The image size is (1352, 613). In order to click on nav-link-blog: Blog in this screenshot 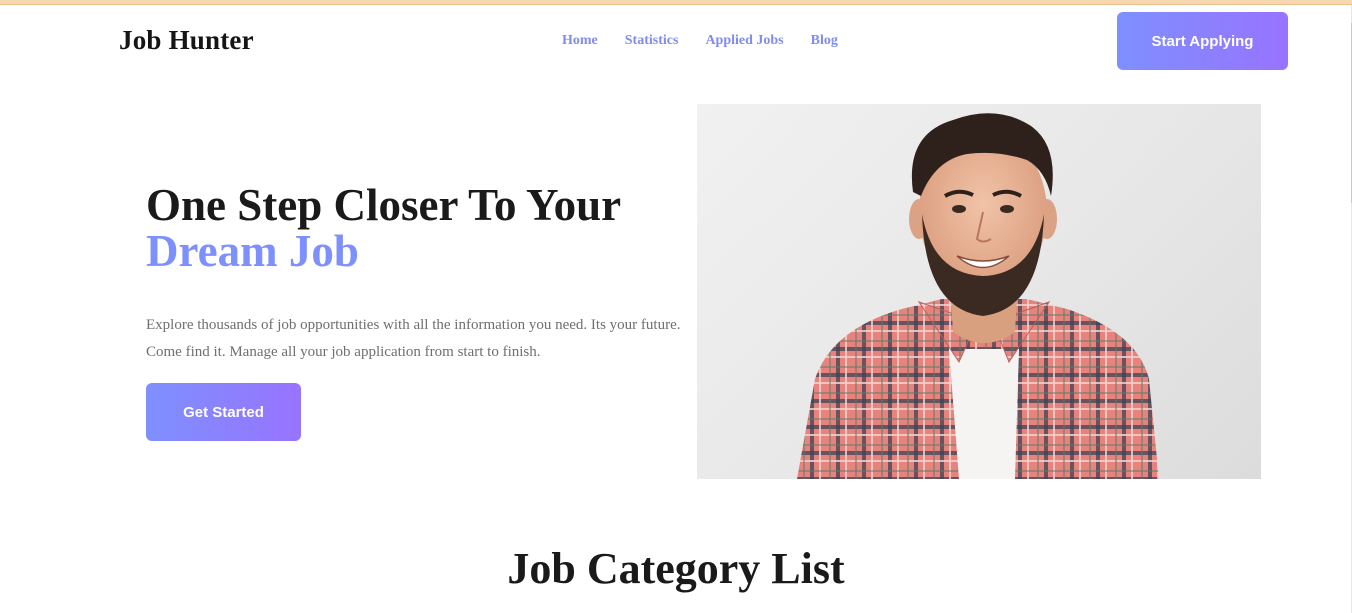, I will do `click(824, 41)`.